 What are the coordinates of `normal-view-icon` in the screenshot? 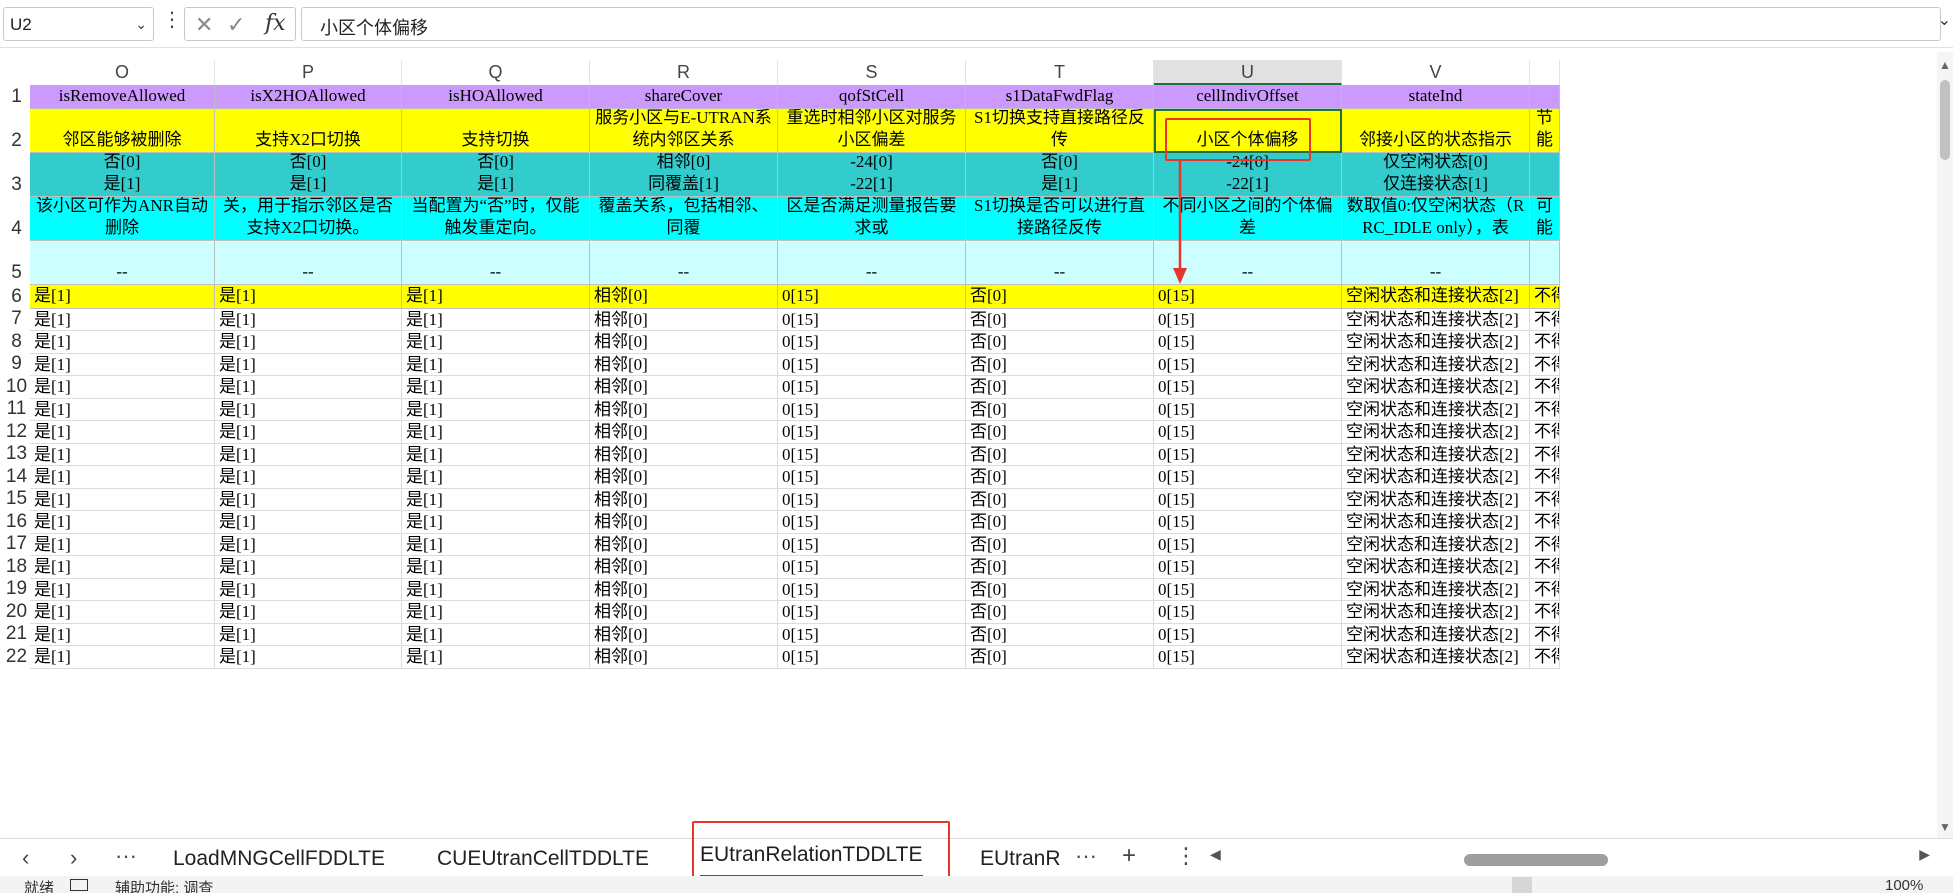 It's located at (1522, 885).